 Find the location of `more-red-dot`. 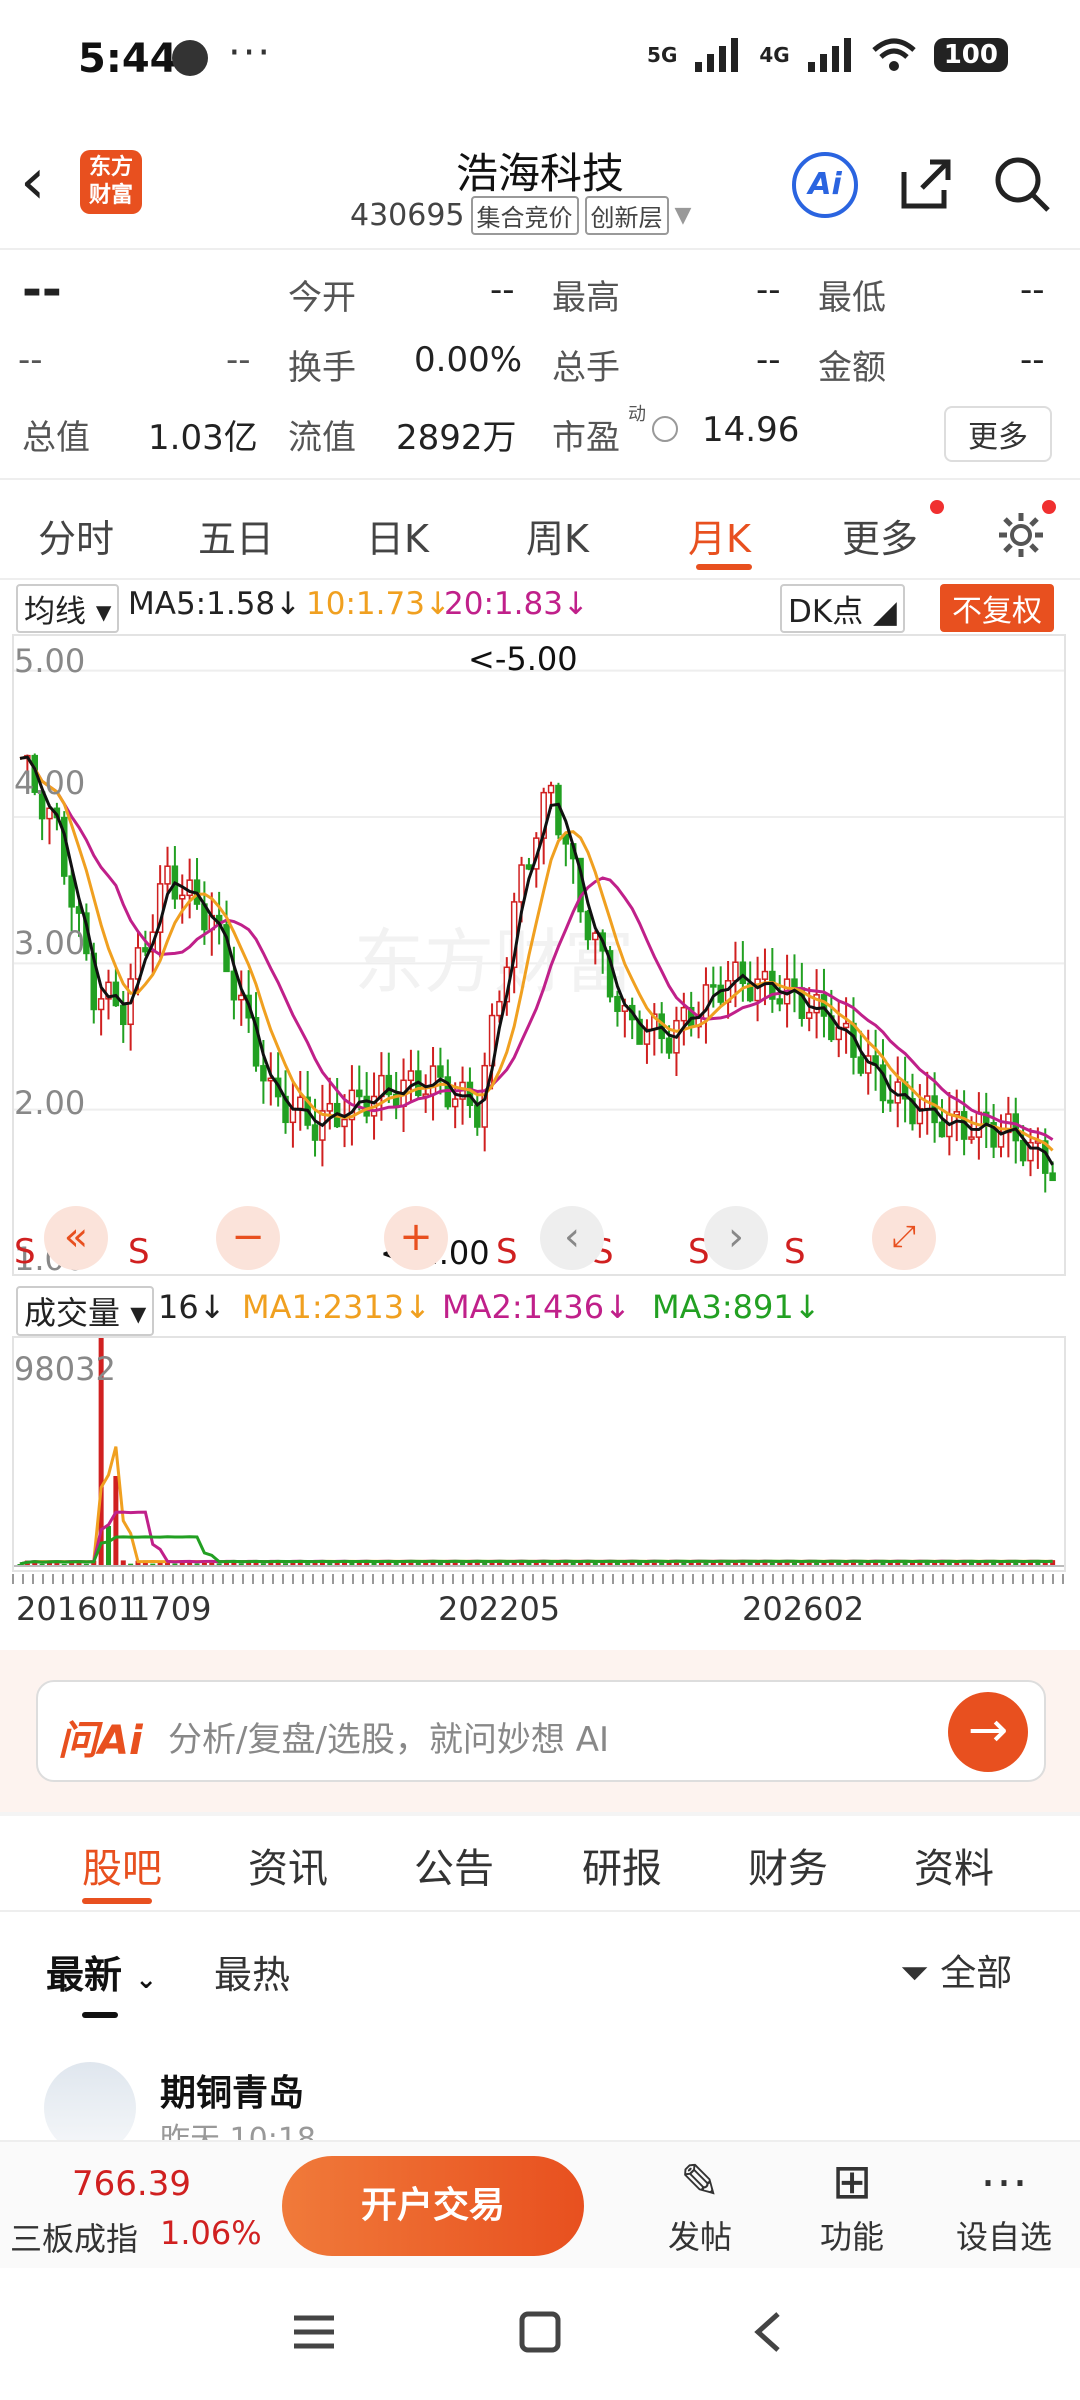

more-red-dot is located at coordinates (937, 507).